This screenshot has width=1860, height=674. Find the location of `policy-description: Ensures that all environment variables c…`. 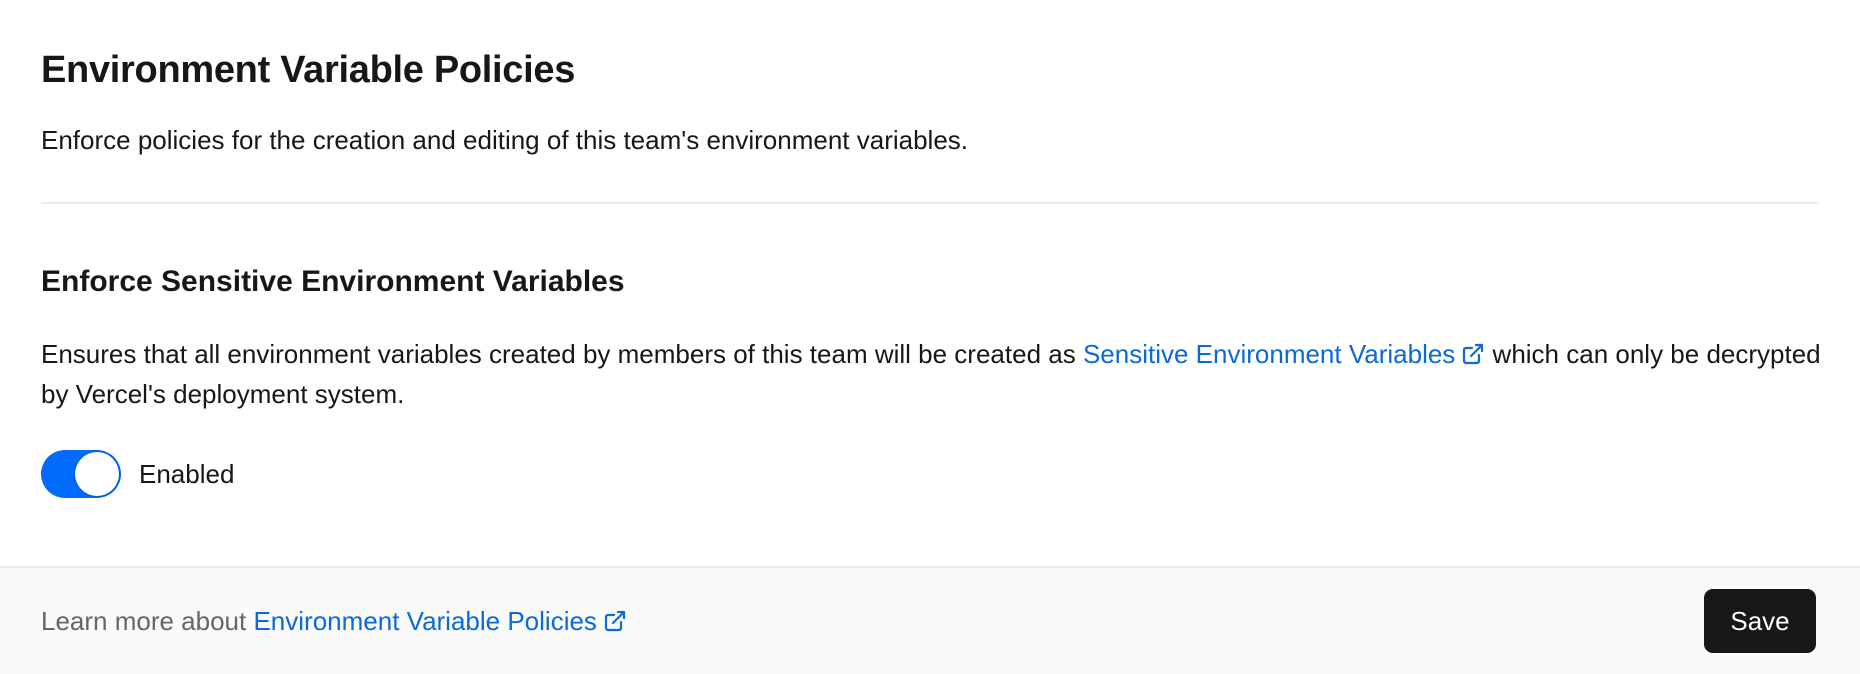

policy-description: Ensures that all environment variables c… is located at coordinates (936, 374).